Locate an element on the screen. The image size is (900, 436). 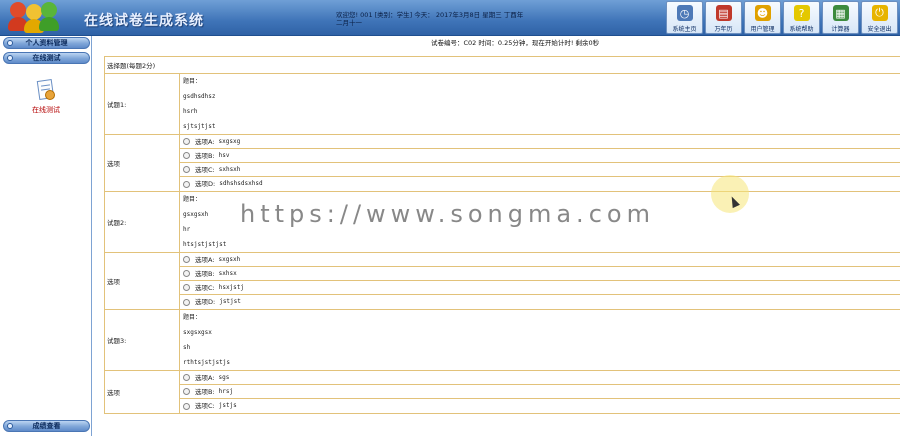
option-row: 选项B: hrsj is located at coordinates (540, 392).